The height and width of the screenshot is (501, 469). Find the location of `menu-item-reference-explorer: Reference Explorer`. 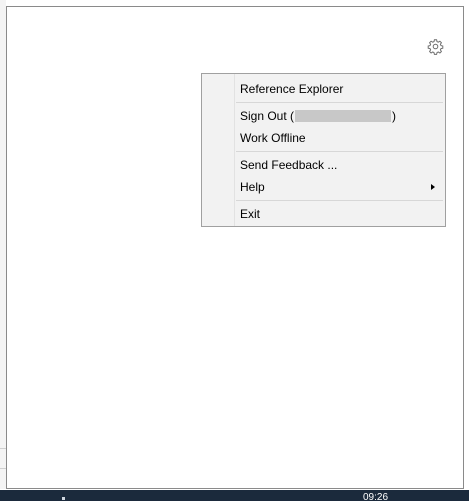

menu-item-reference-explorer: Reference Explorer is located at coordinates (323, 89).